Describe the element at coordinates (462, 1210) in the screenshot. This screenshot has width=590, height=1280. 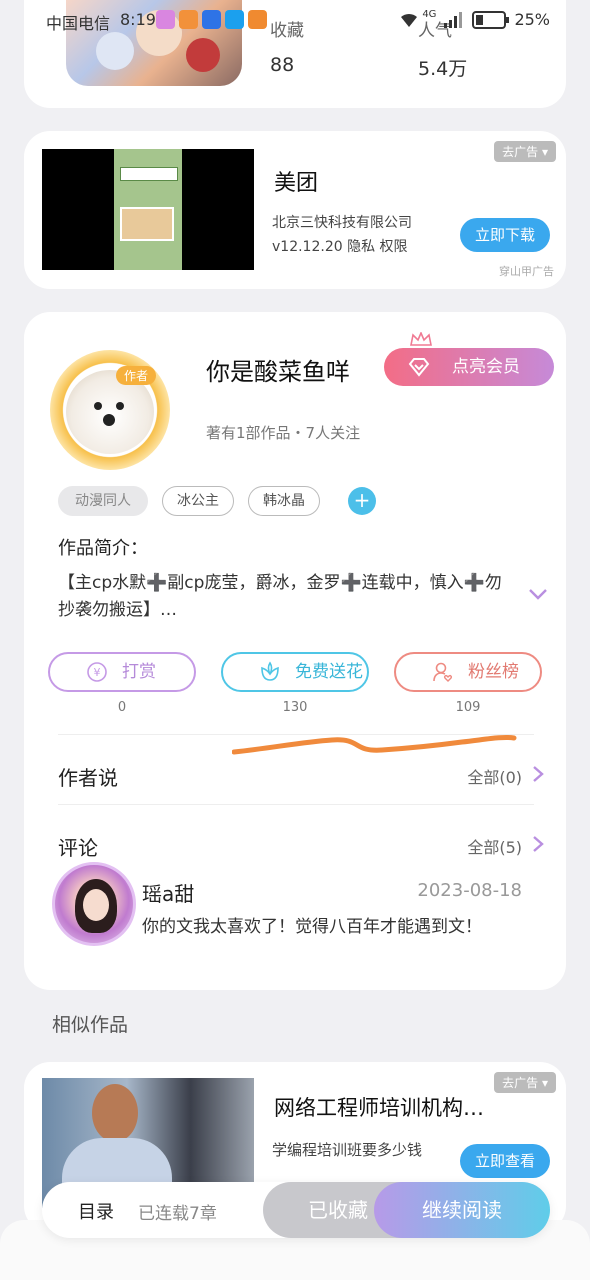
I see `continue-reading-button: 继续阅读` at that location.